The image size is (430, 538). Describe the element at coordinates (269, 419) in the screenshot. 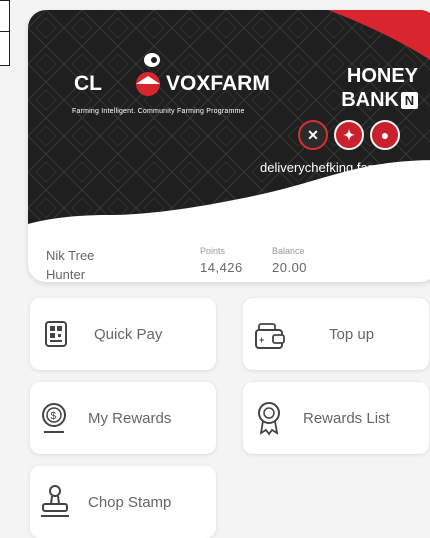

I see `badge-ribbon-icon` at that location.